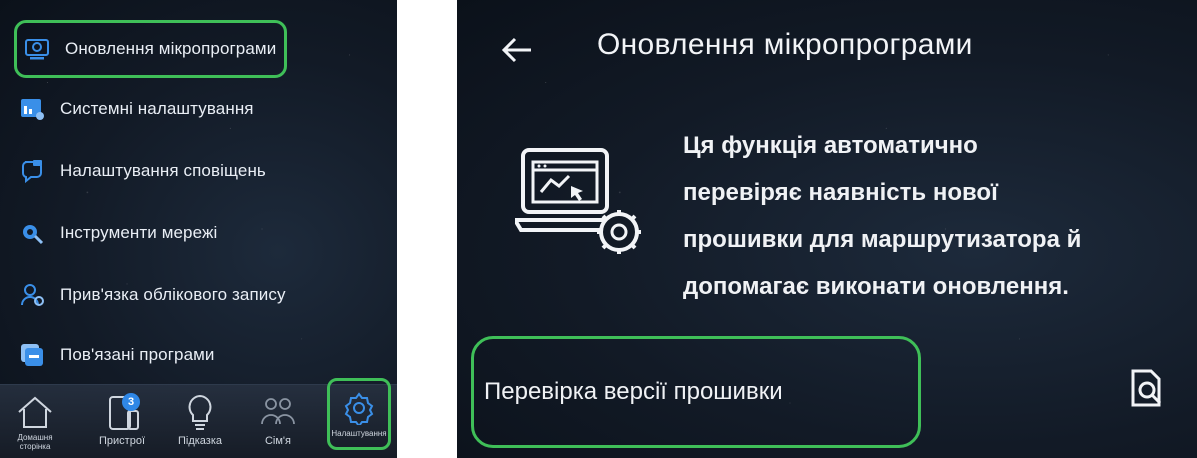 This screenshot has height=458, width=1197. Describe the element at coordinates (171, 48) in the screenshot. I see `menu-item-label: Оновлення мікропрограми` at that location.